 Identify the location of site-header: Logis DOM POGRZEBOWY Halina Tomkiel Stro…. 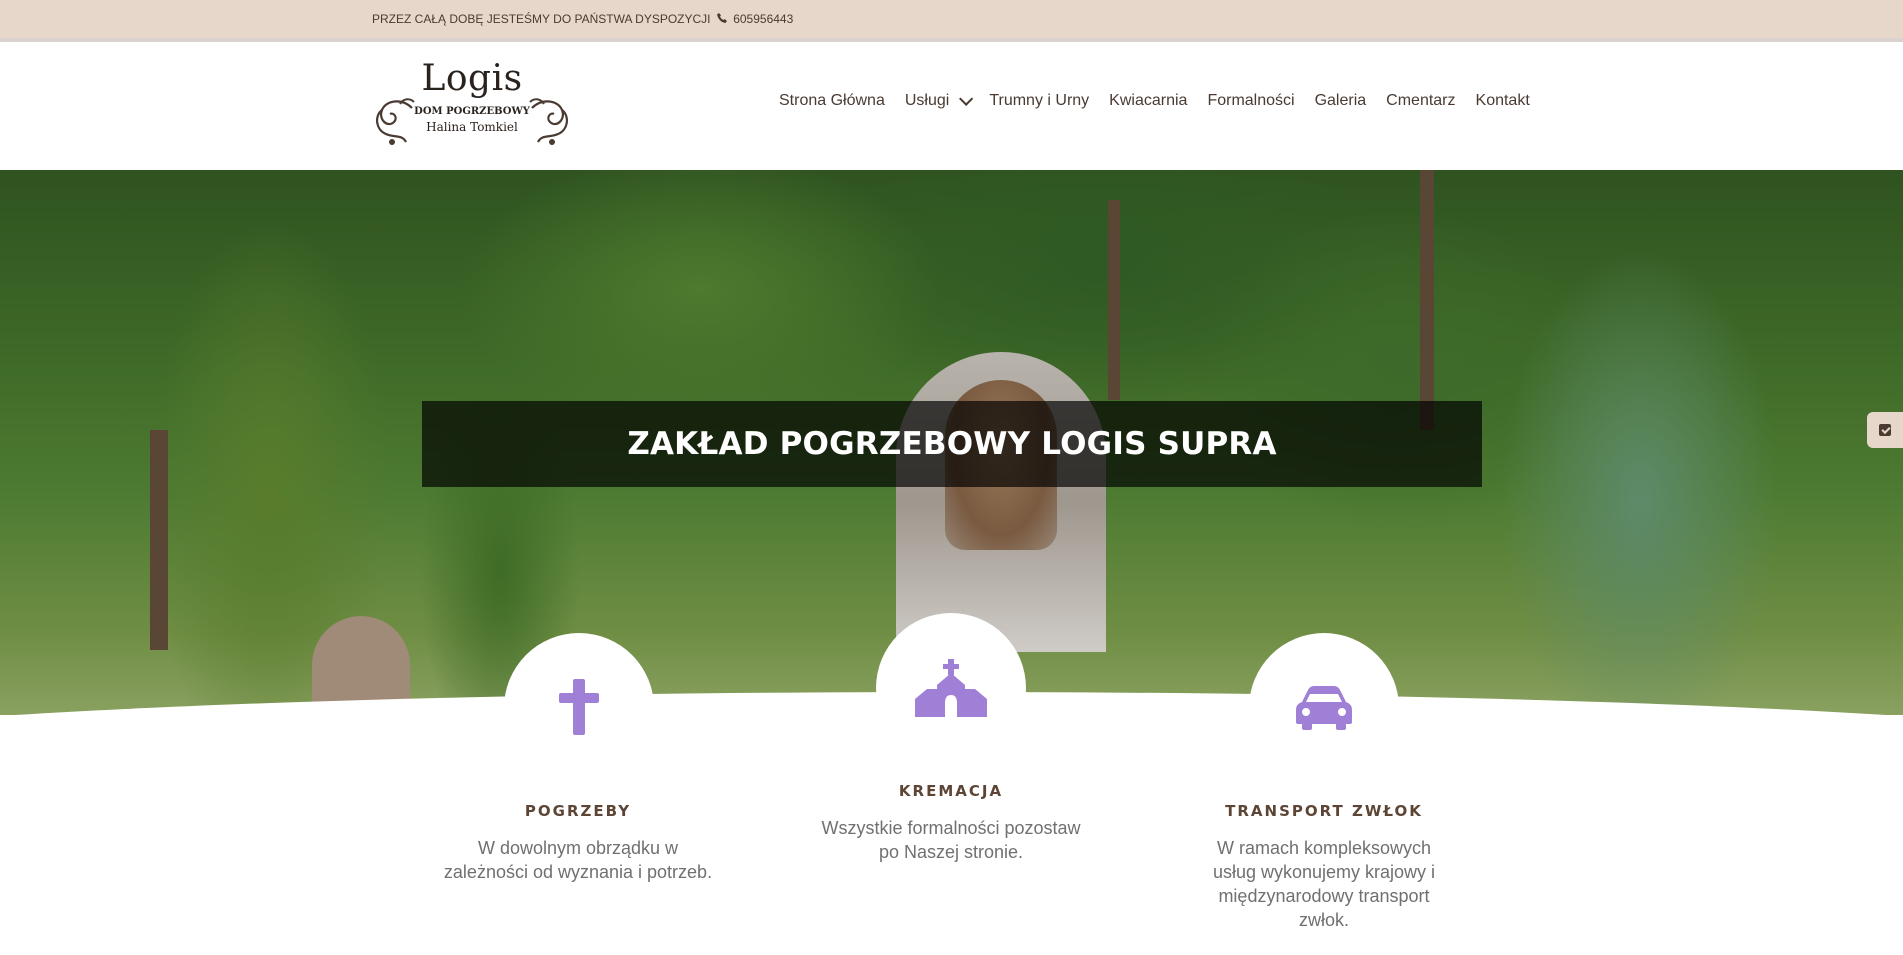
(951, 106).